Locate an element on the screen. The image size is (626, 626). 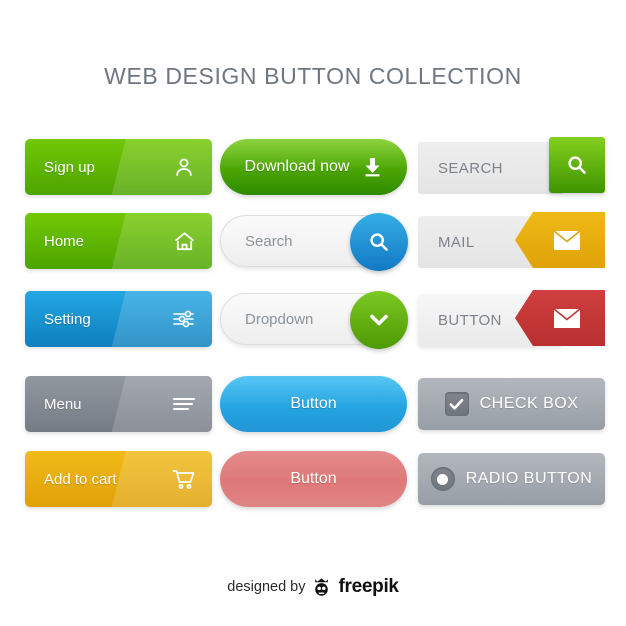
red-button: Button is located at coordinates (313, 479).